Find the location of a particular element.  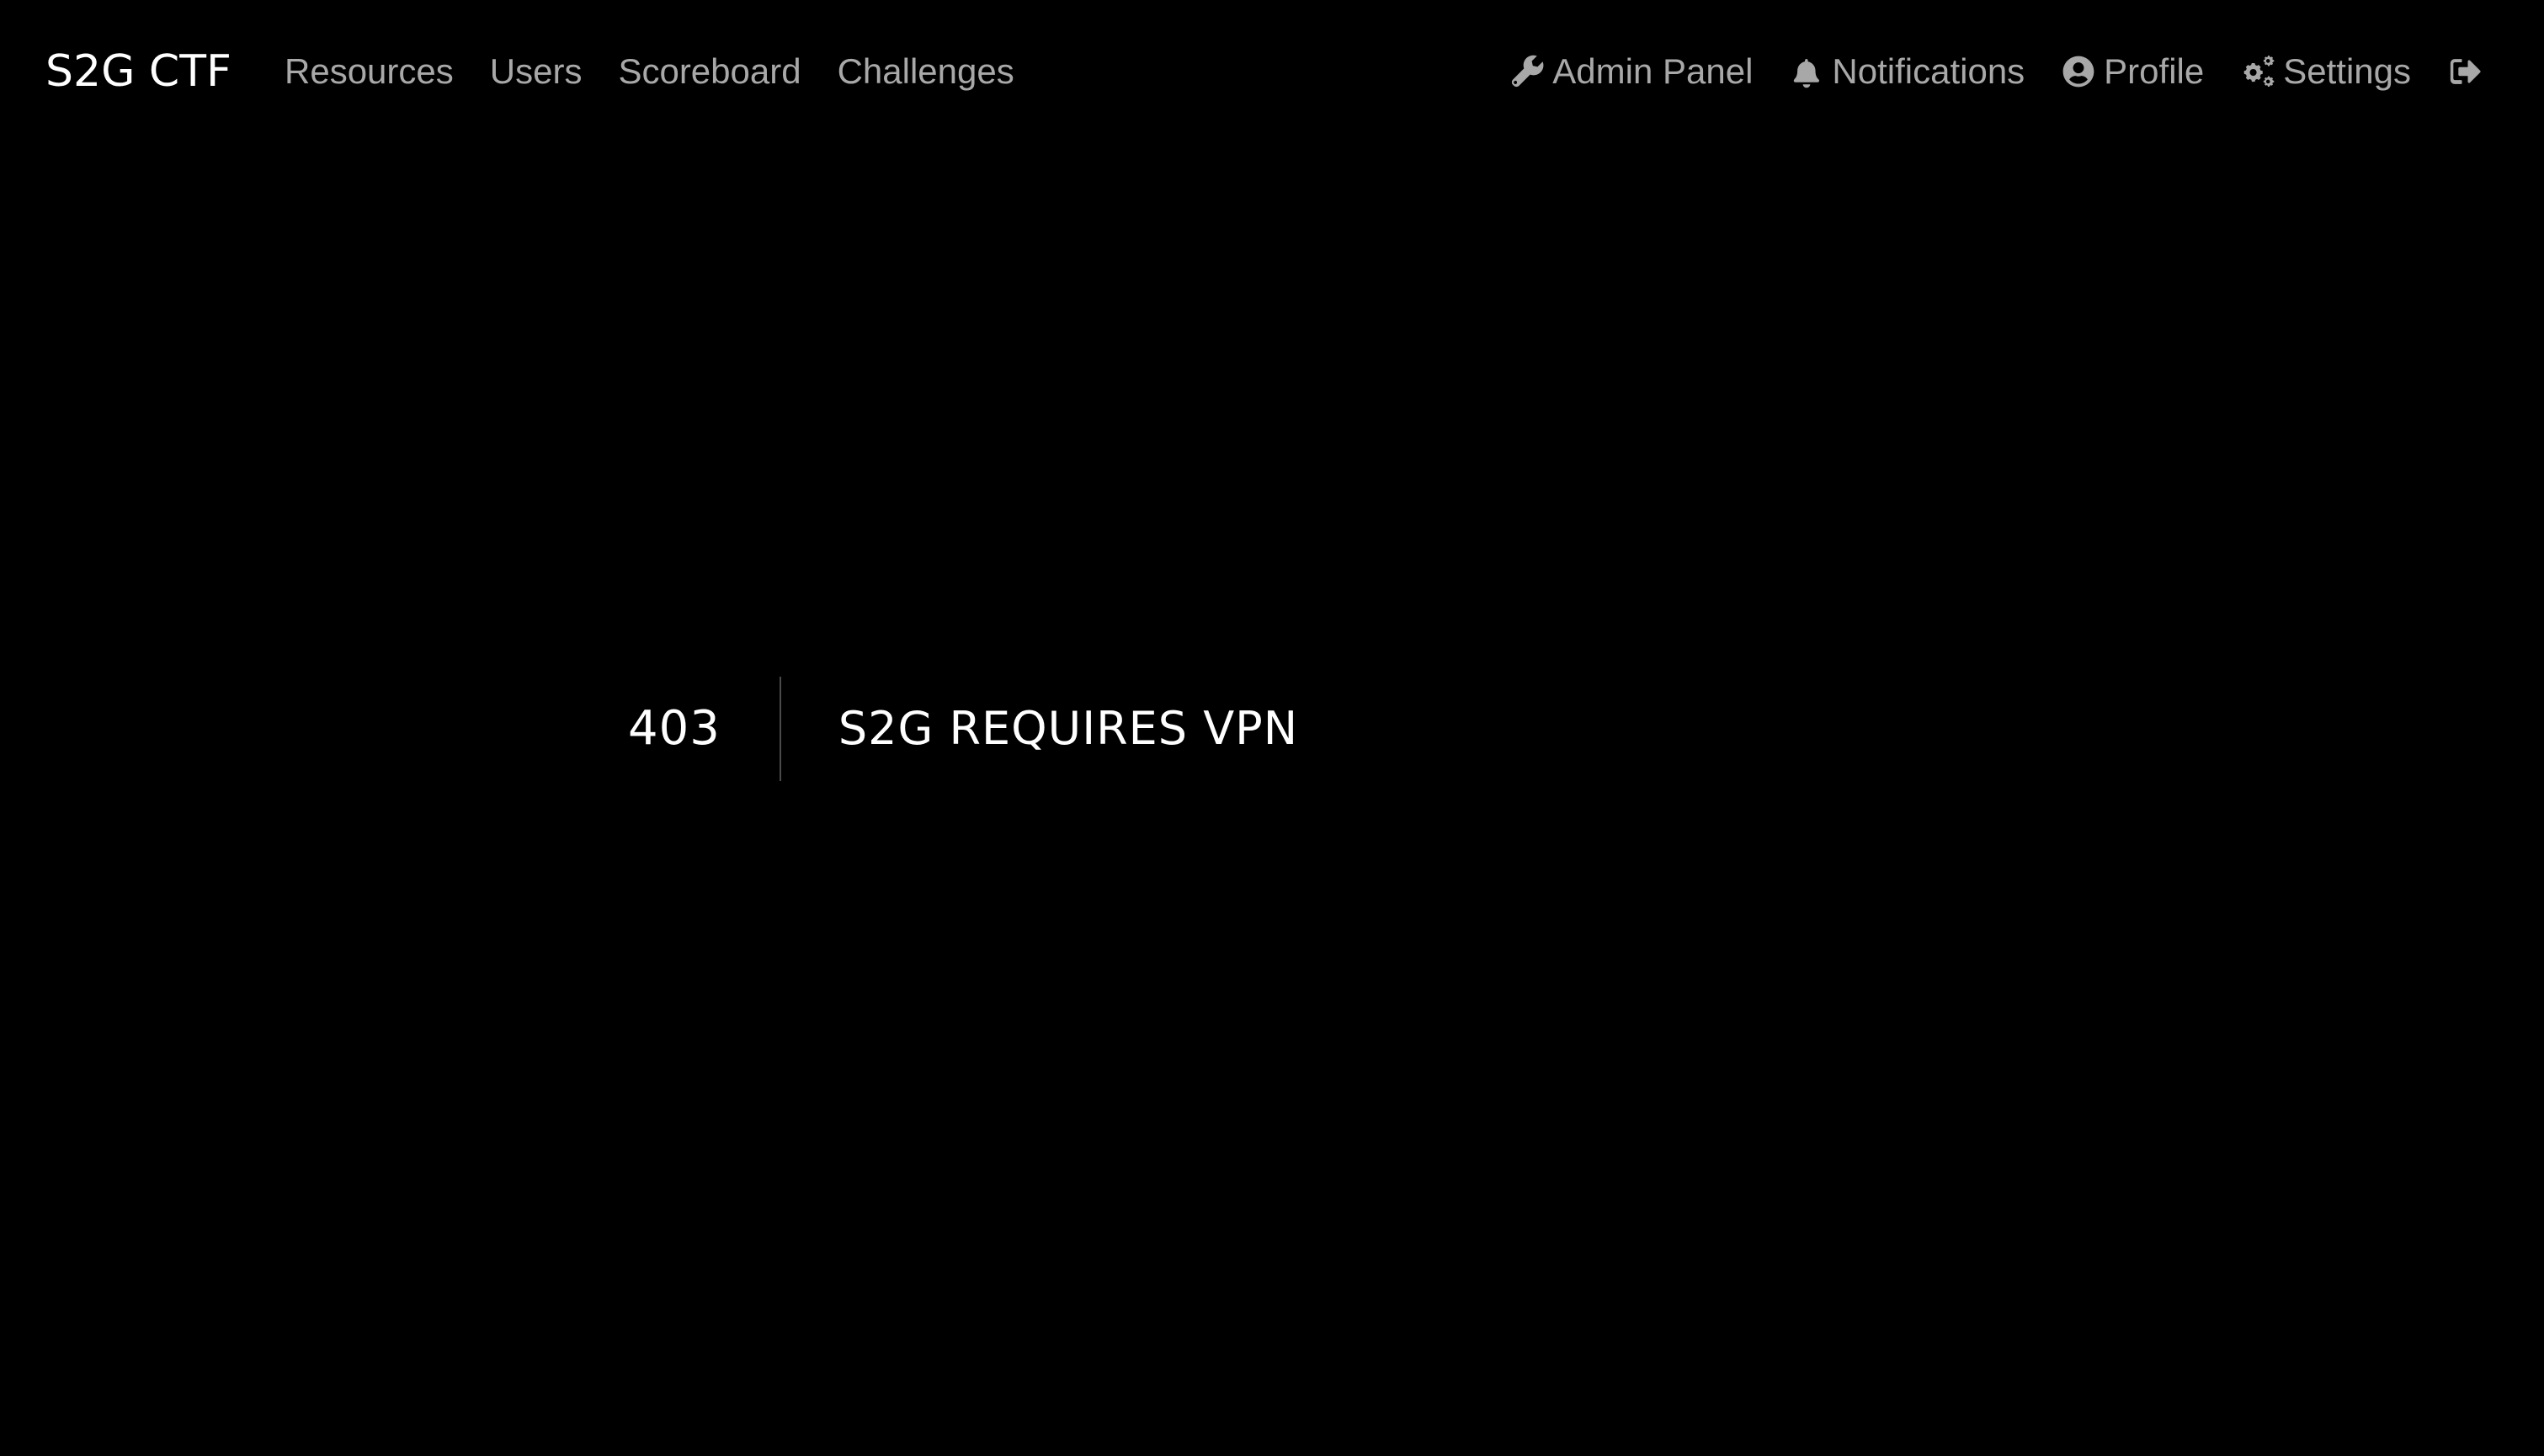

nav-left-links: Resources Users Scoreboard Challenges is located at coordinates (668, 71).